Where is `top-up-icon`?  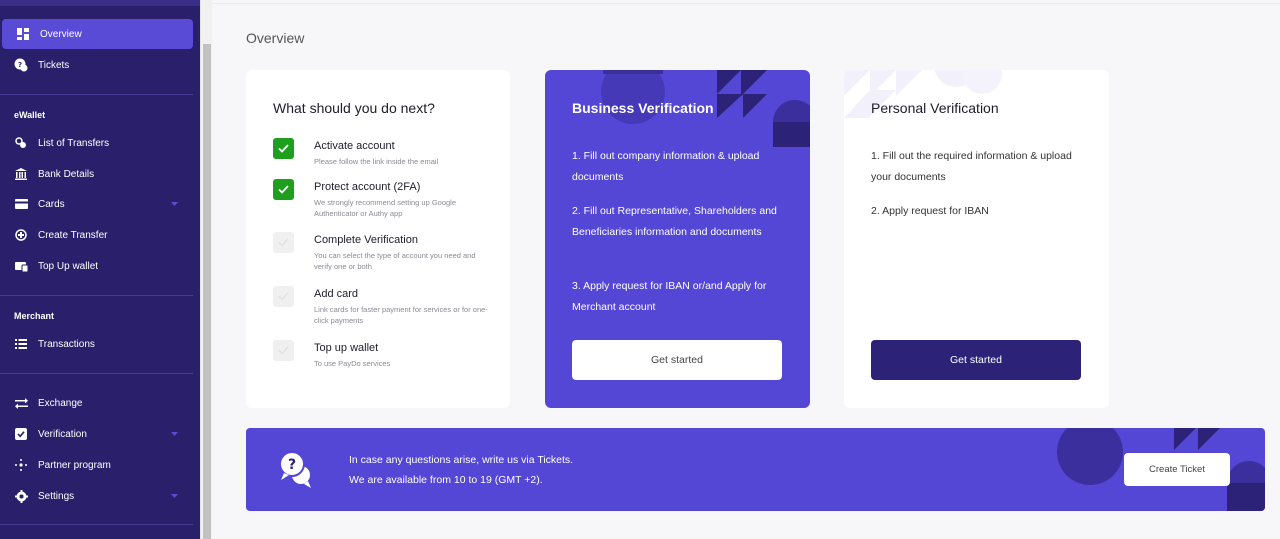 top-up-icon is located at coordinates (21, 266).